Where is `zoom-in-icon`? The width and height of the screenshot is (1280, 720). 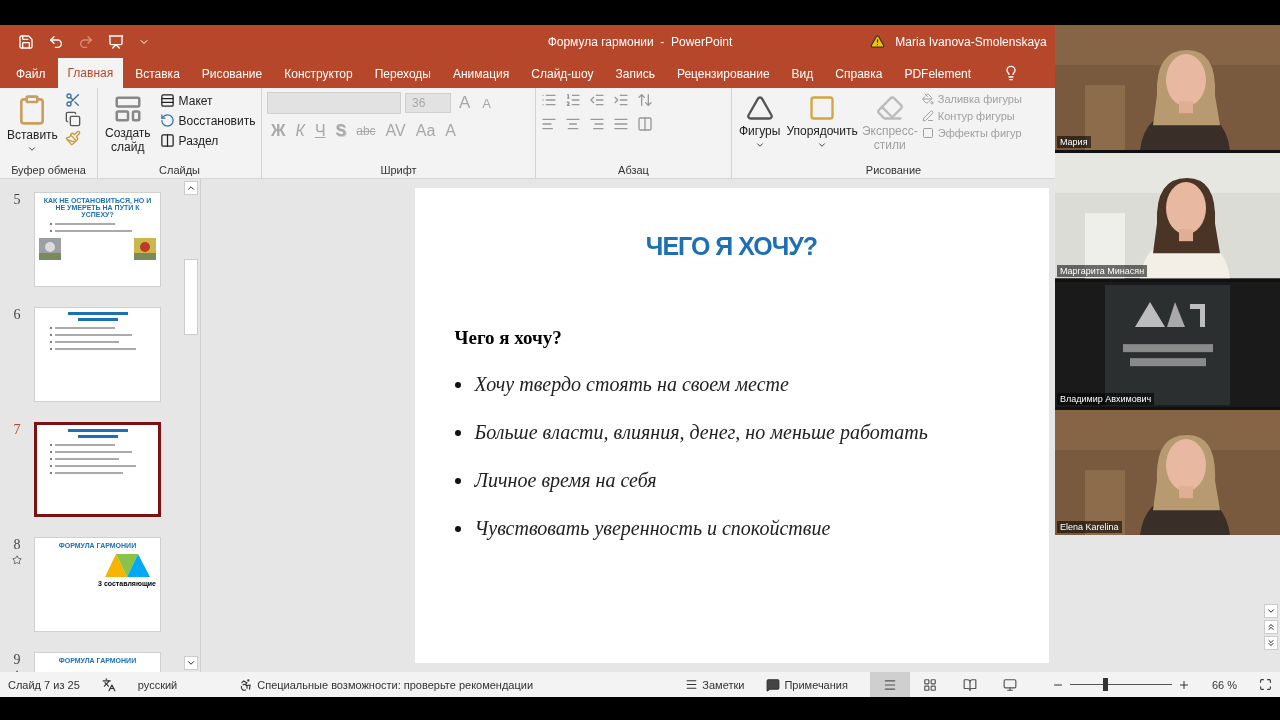
zoom-in-icon is located at coordinates (1183, 684).